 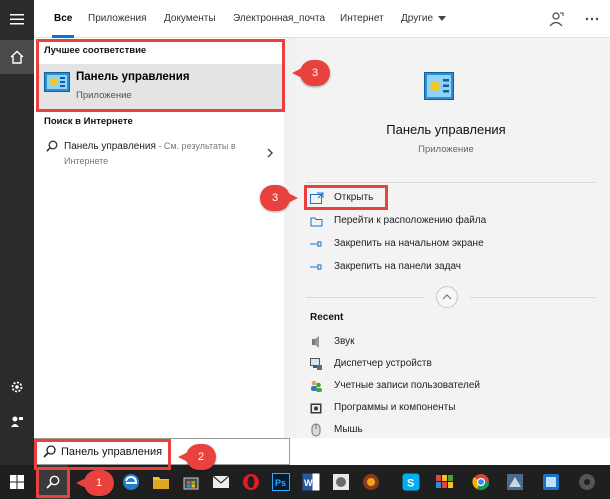 I want to click on highlight-open-action, so click(x=346, y=197).